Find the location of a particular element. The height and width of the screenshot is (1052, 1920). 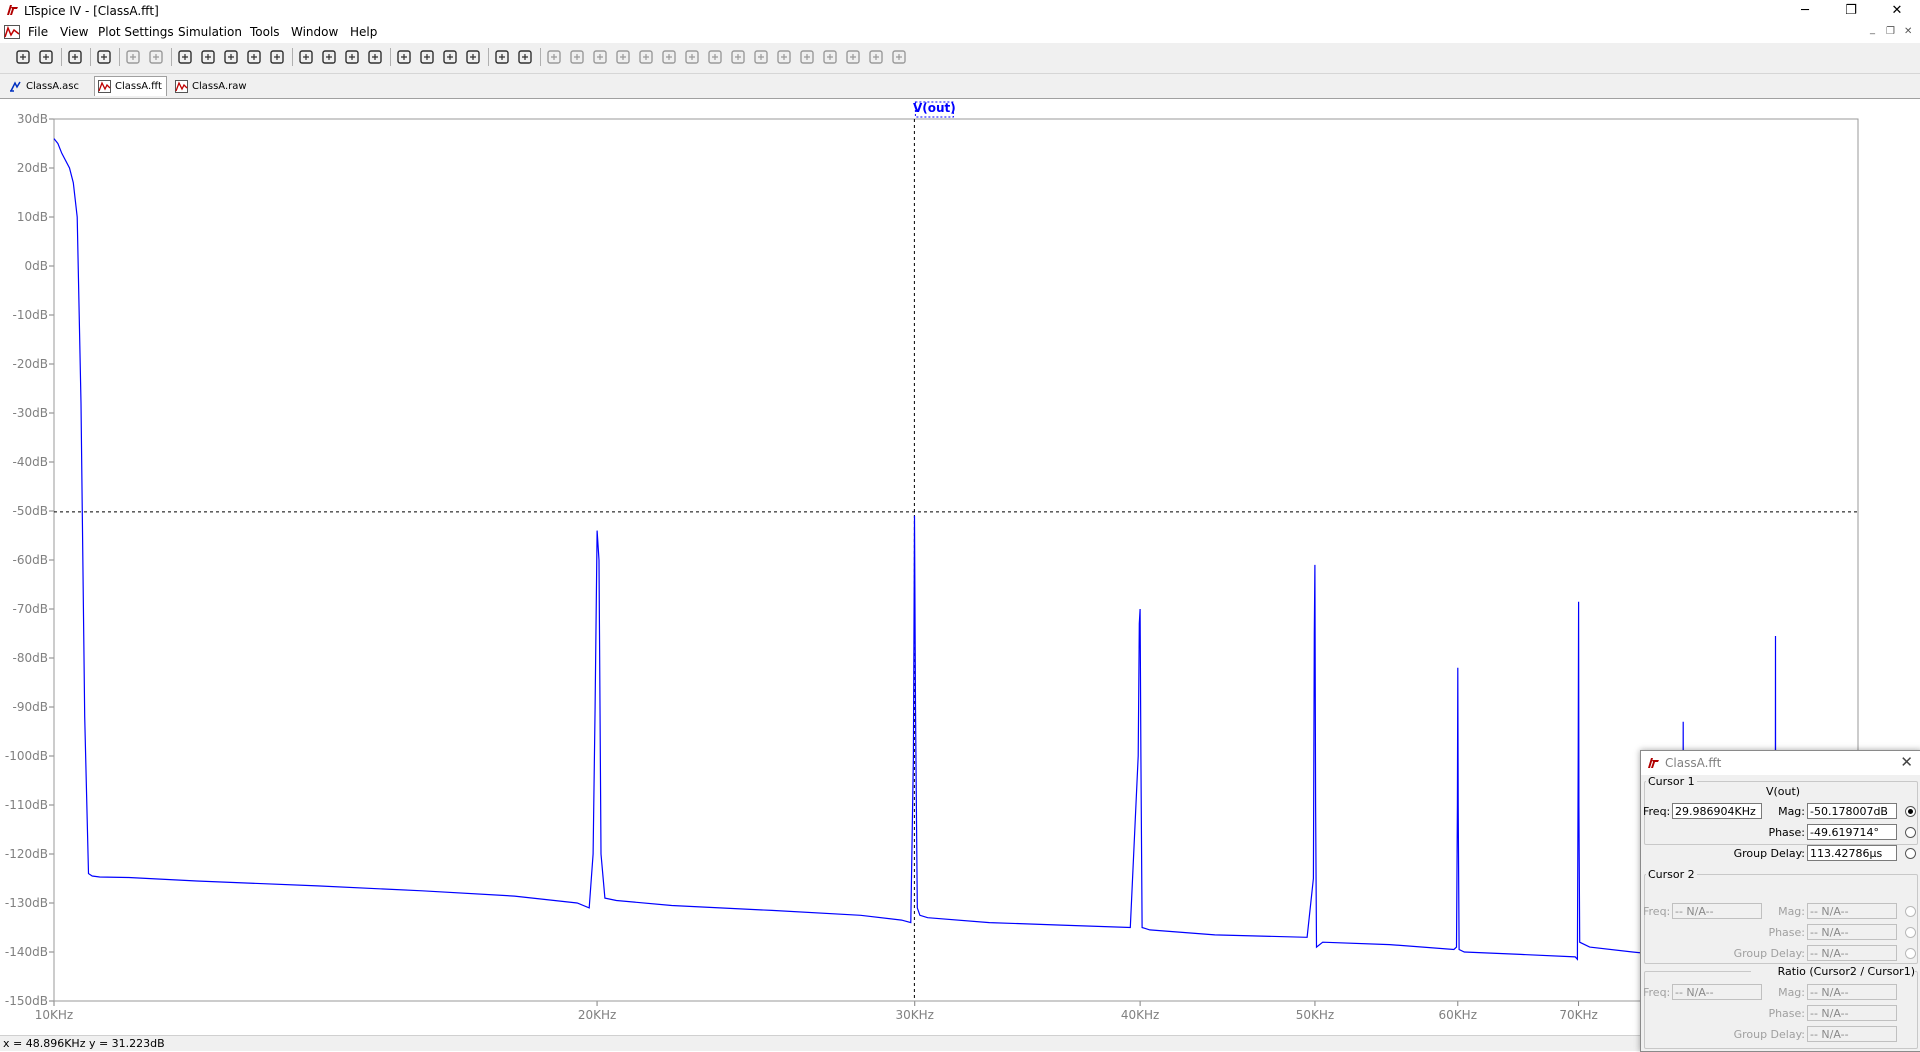

copy-icon is located at coordinates (427, 57).